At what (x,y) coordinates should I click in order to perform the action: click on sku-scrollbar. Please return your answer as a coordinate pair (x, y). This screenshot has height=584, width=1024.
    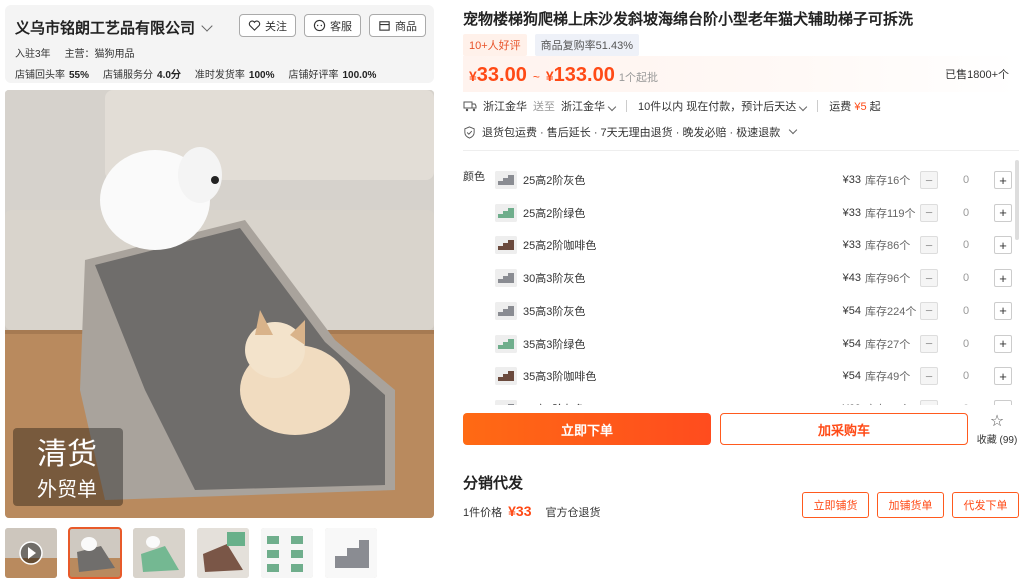
    Looking at the image, I should click on (1017, 200).